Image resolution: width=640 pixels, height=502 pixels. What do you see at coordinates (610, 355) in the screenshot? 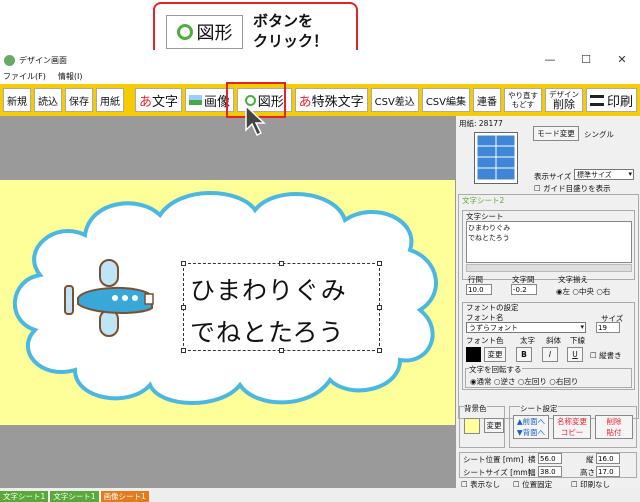
I see `vertical-label: 縦書き` at bounding box center [610, 355].